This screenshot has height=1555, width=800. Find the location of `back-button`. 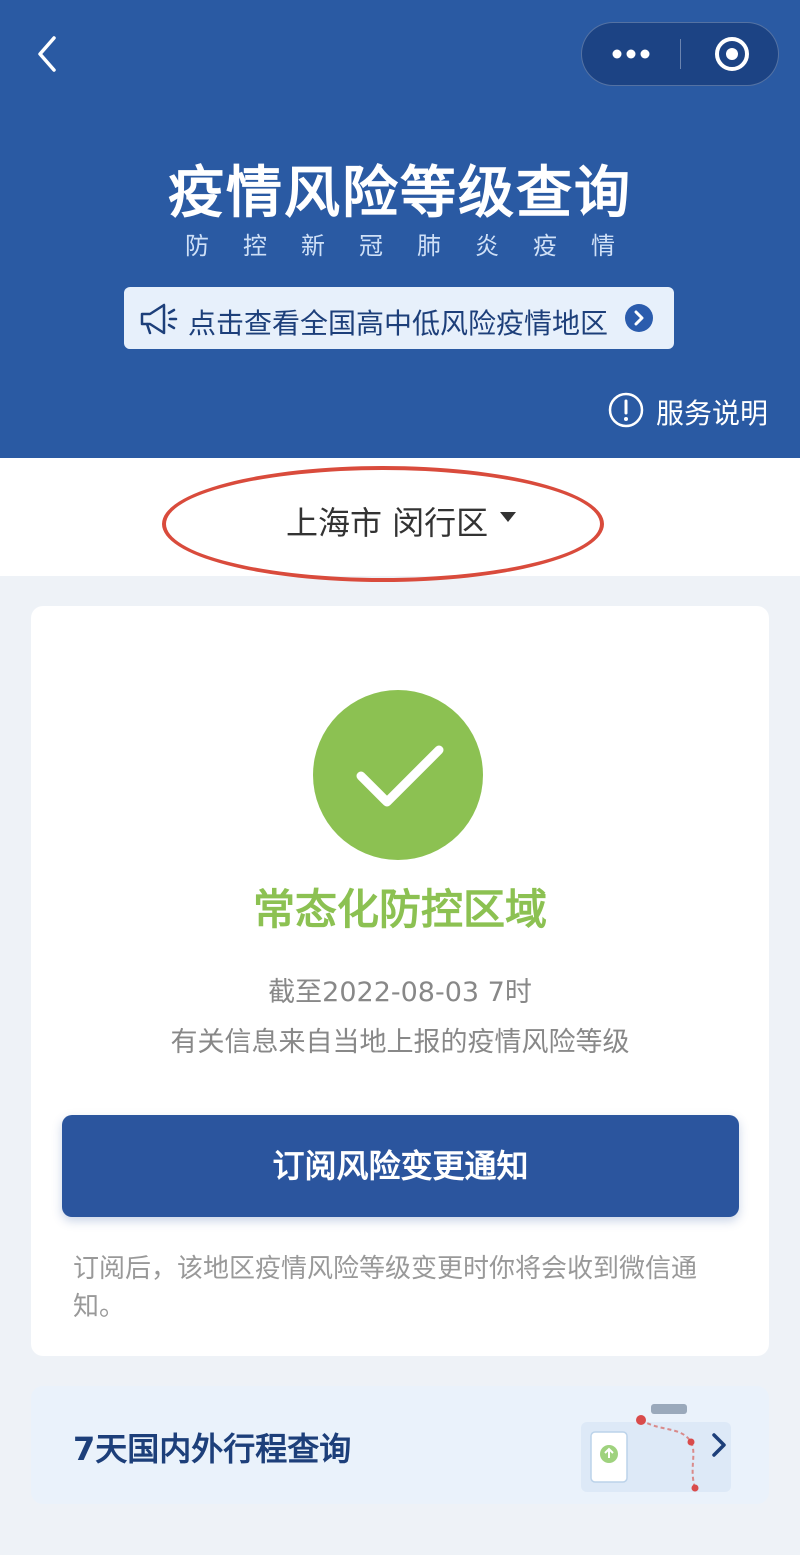

back-button is located at coordinates (50, 54).